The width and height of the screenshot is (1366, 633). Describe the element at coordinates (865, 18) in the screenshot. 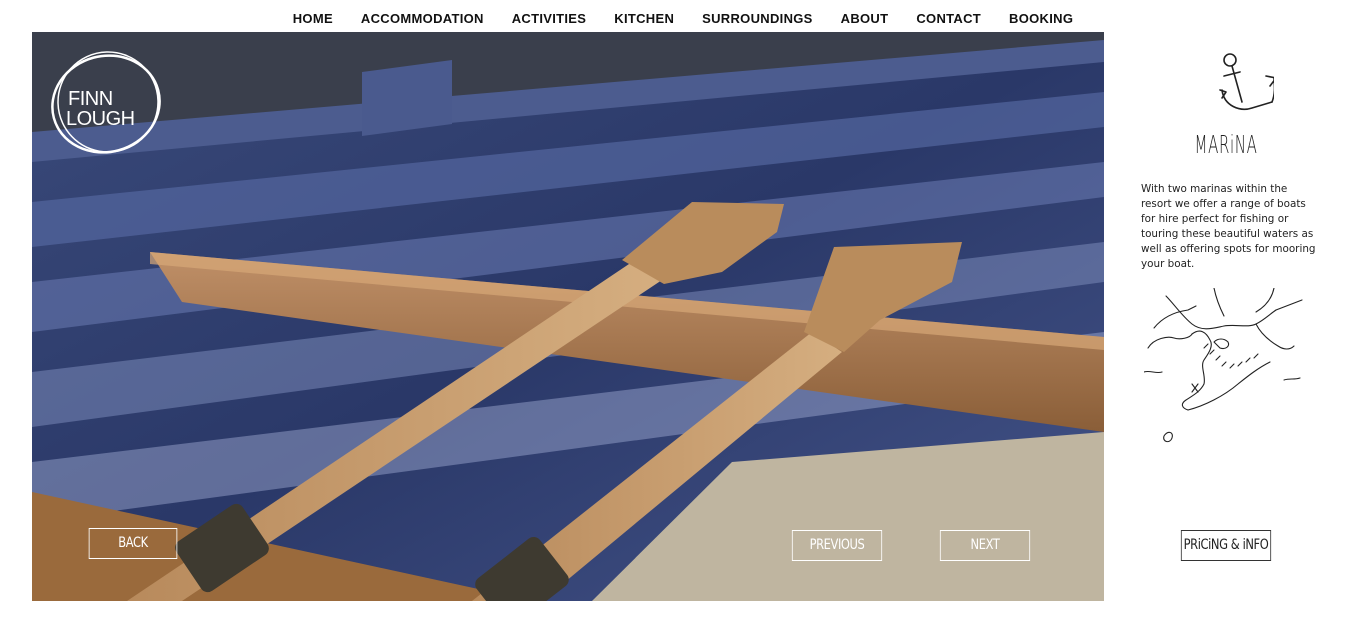

I see `nav-about: ABOUT` at that location.